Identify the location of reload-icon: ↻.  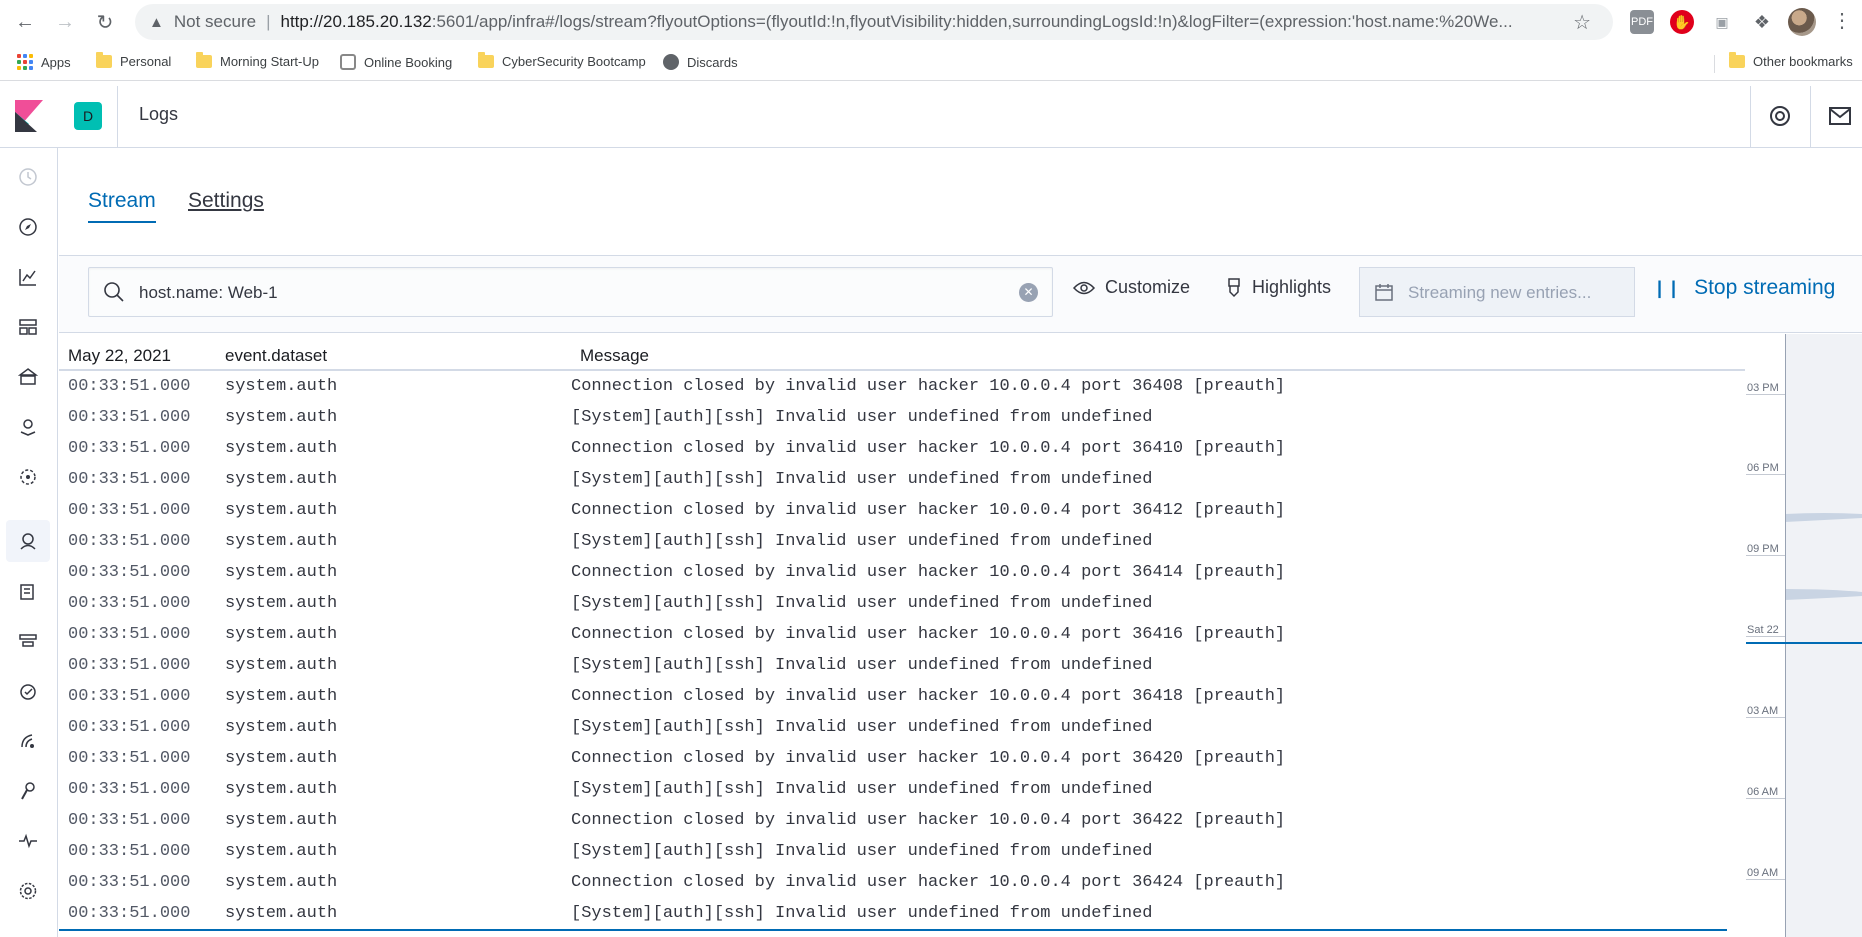
(105, 22).